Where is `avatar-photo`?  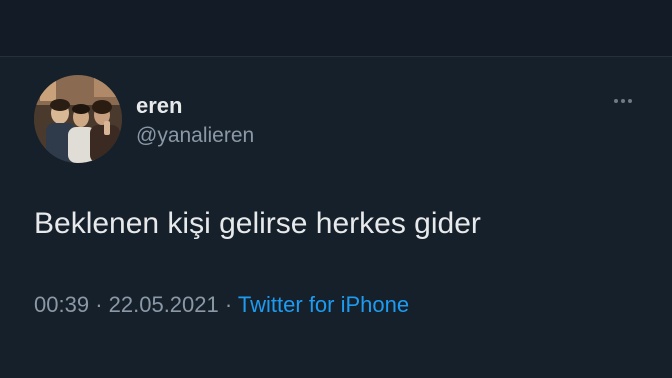 avatar-photo is located at coordinates (78, 119).